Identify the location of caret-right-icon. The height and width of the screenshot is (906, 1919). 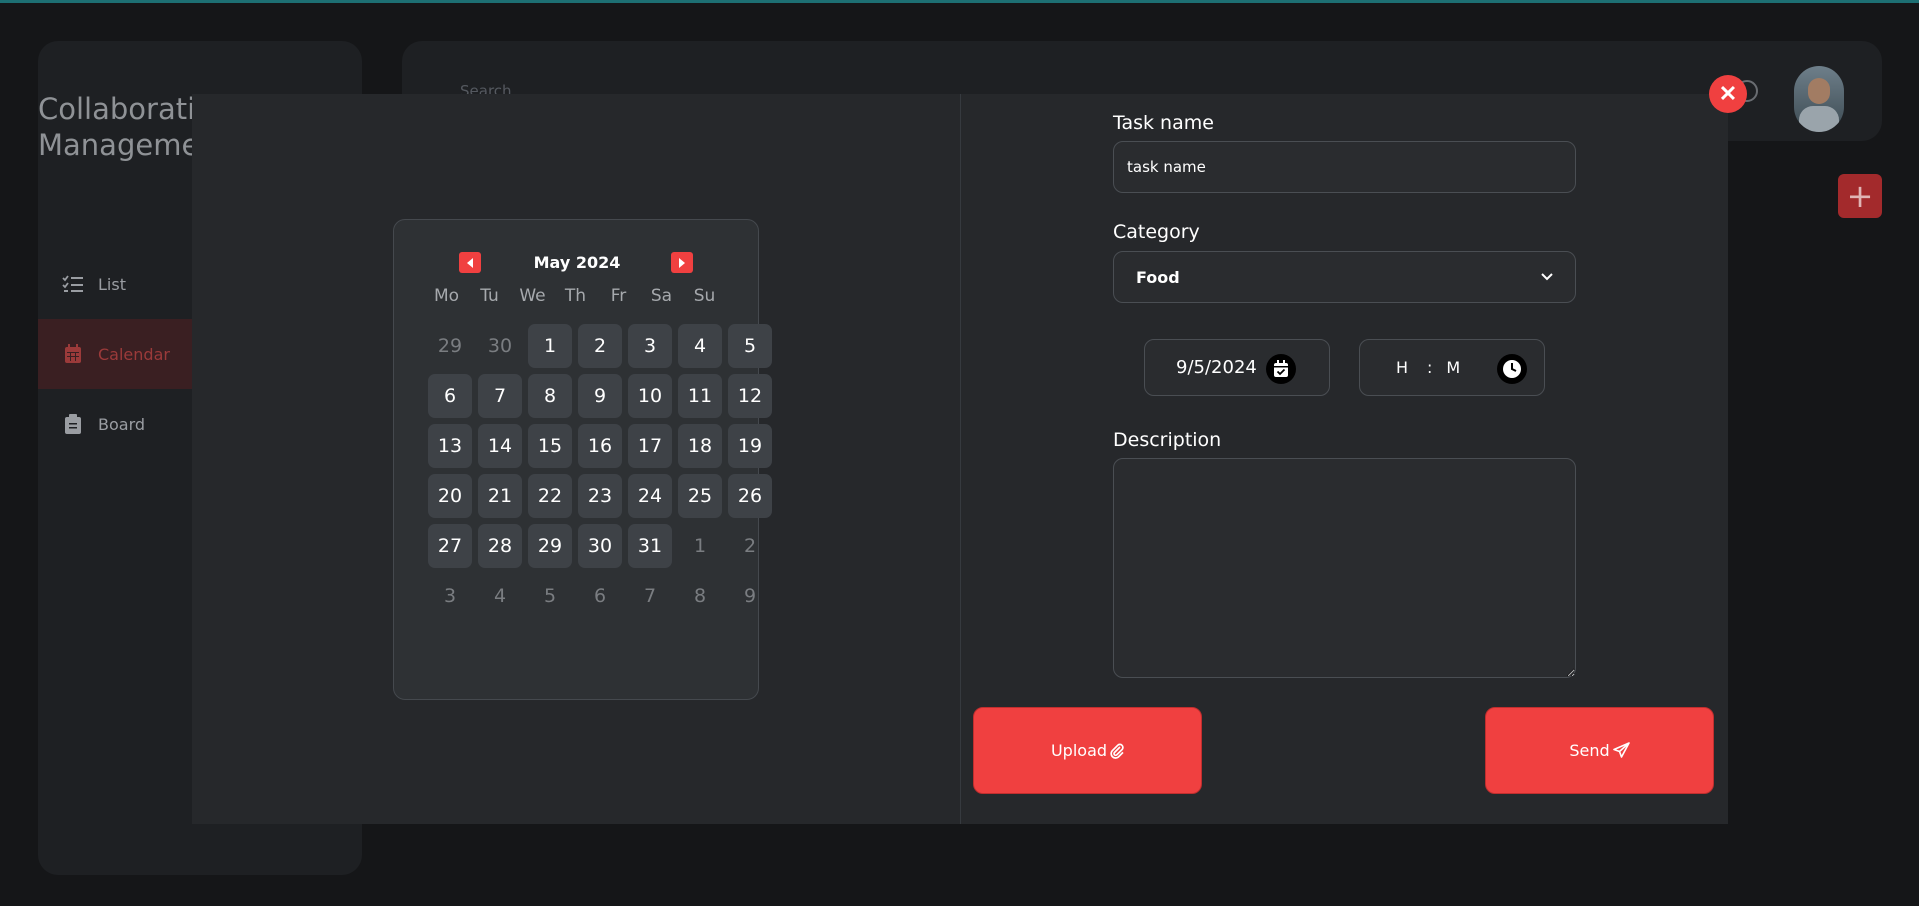
(682, 262).